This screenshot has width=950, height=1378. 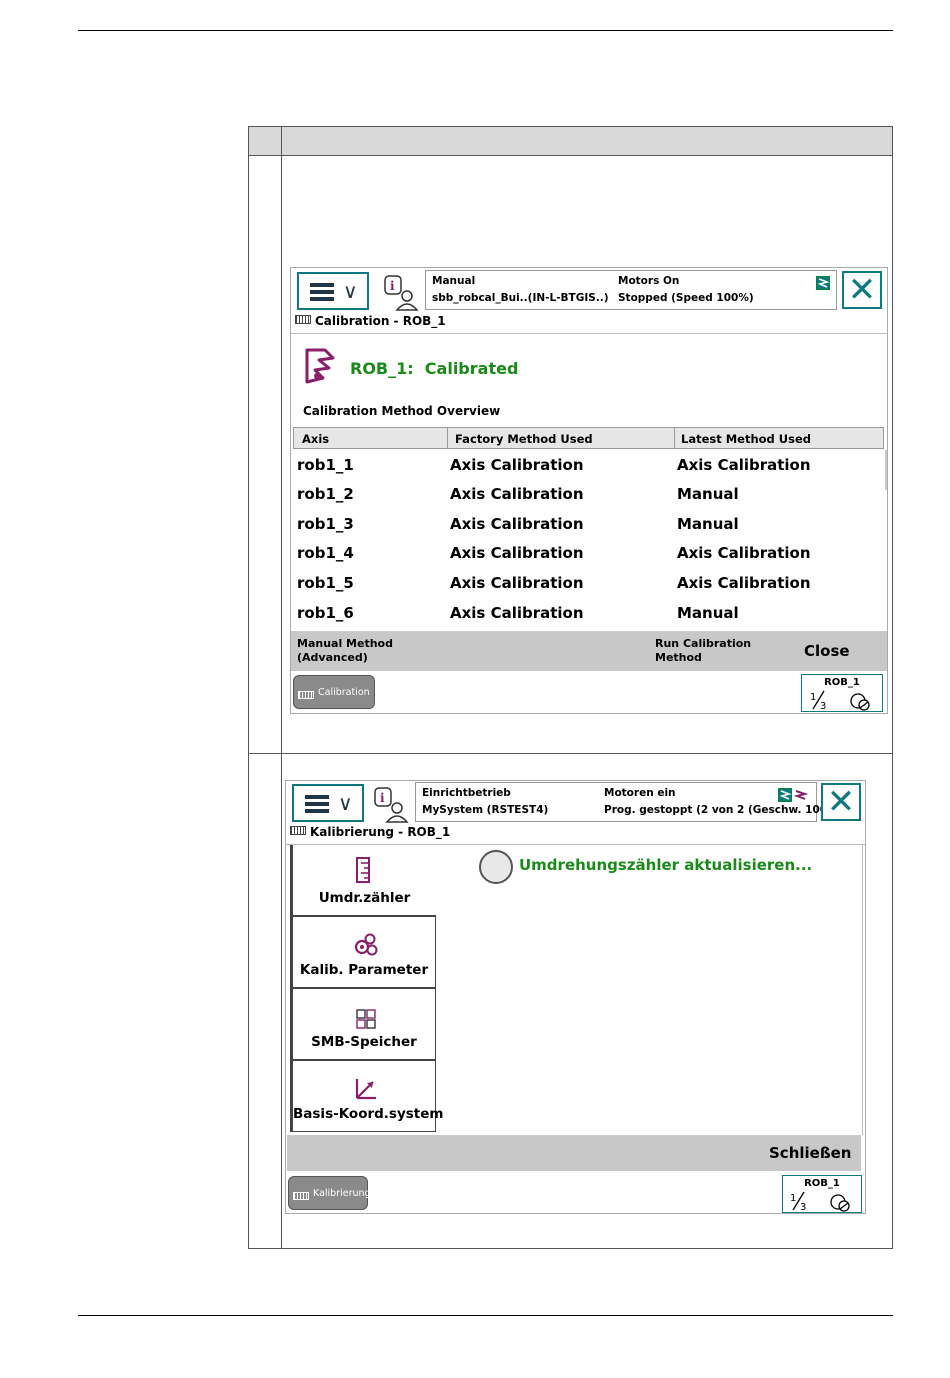 I want to click on content-divider, so click(x=862, y=990).